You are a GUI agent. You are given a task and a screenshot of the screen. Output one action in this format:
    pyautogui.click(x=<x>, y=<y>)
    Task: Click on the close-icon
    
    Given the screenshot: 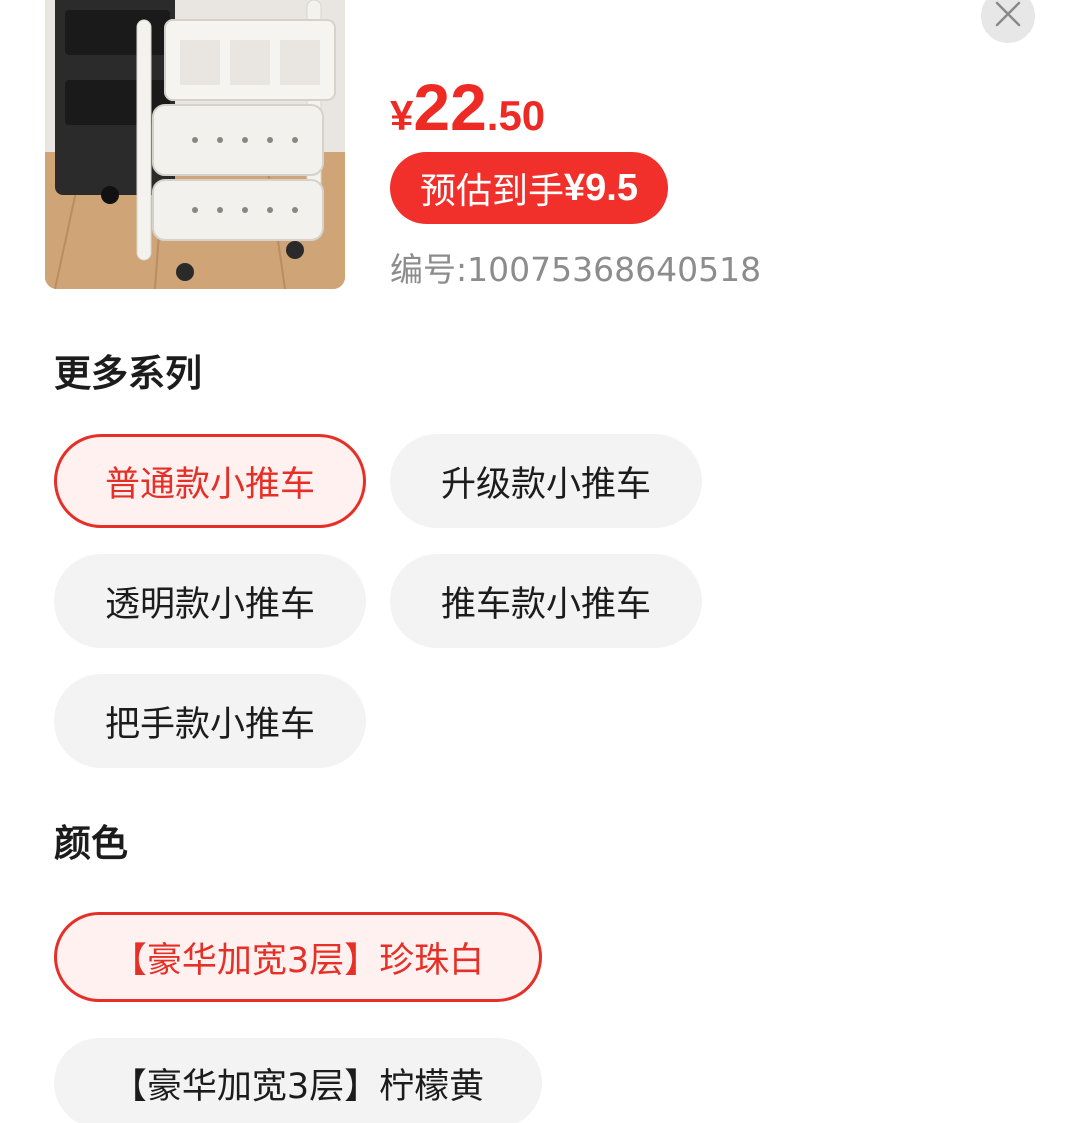 What is the action you would take?
    pyautogui.click(x=1008, y=16)
    